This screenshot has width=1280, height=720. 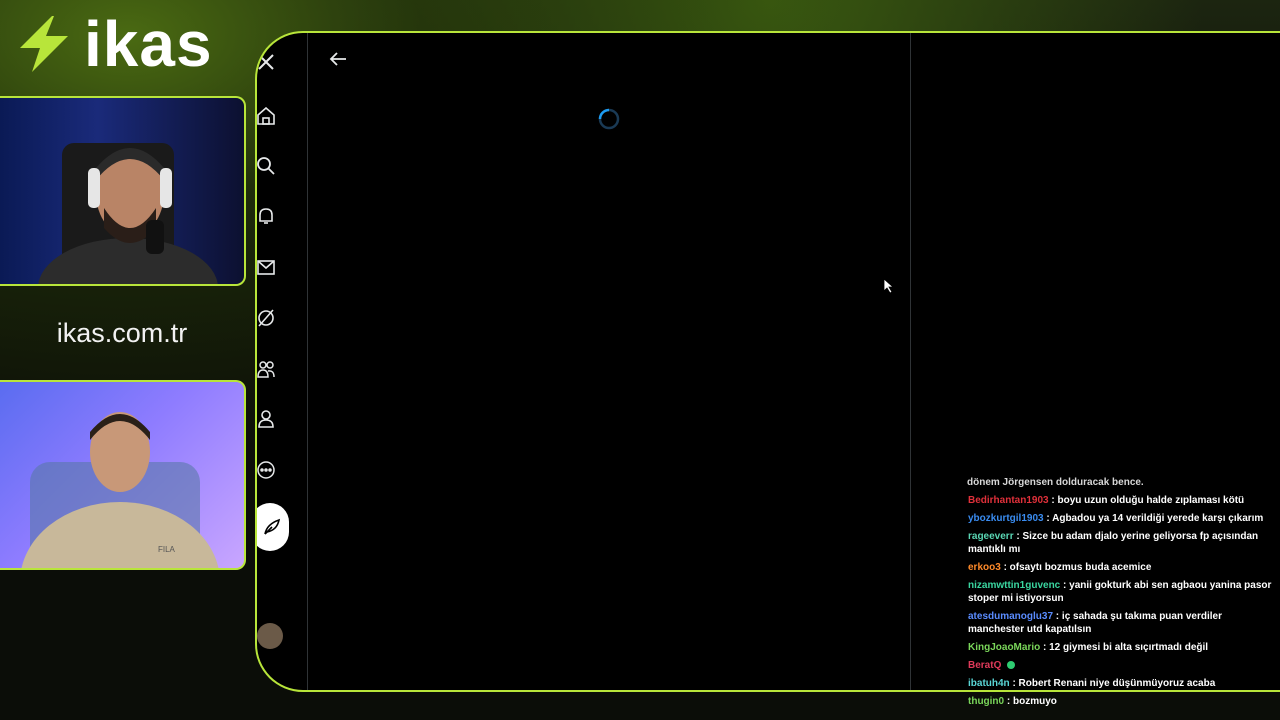 I want to click on feather-icon, so click(x=272, y=526).